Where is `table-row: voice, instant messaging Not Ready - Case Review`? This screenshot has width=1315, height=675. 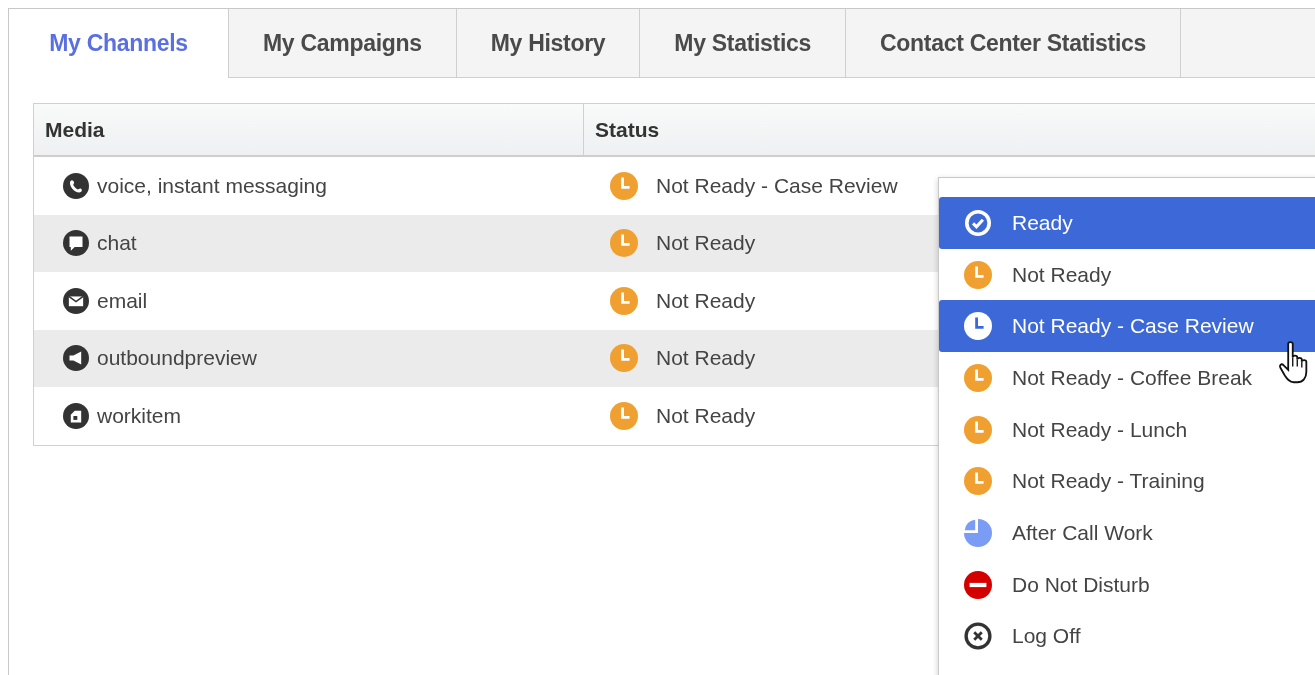
table-row: voice, instant messaging Not Ready - Case Review is located at coordinates (486, 186).